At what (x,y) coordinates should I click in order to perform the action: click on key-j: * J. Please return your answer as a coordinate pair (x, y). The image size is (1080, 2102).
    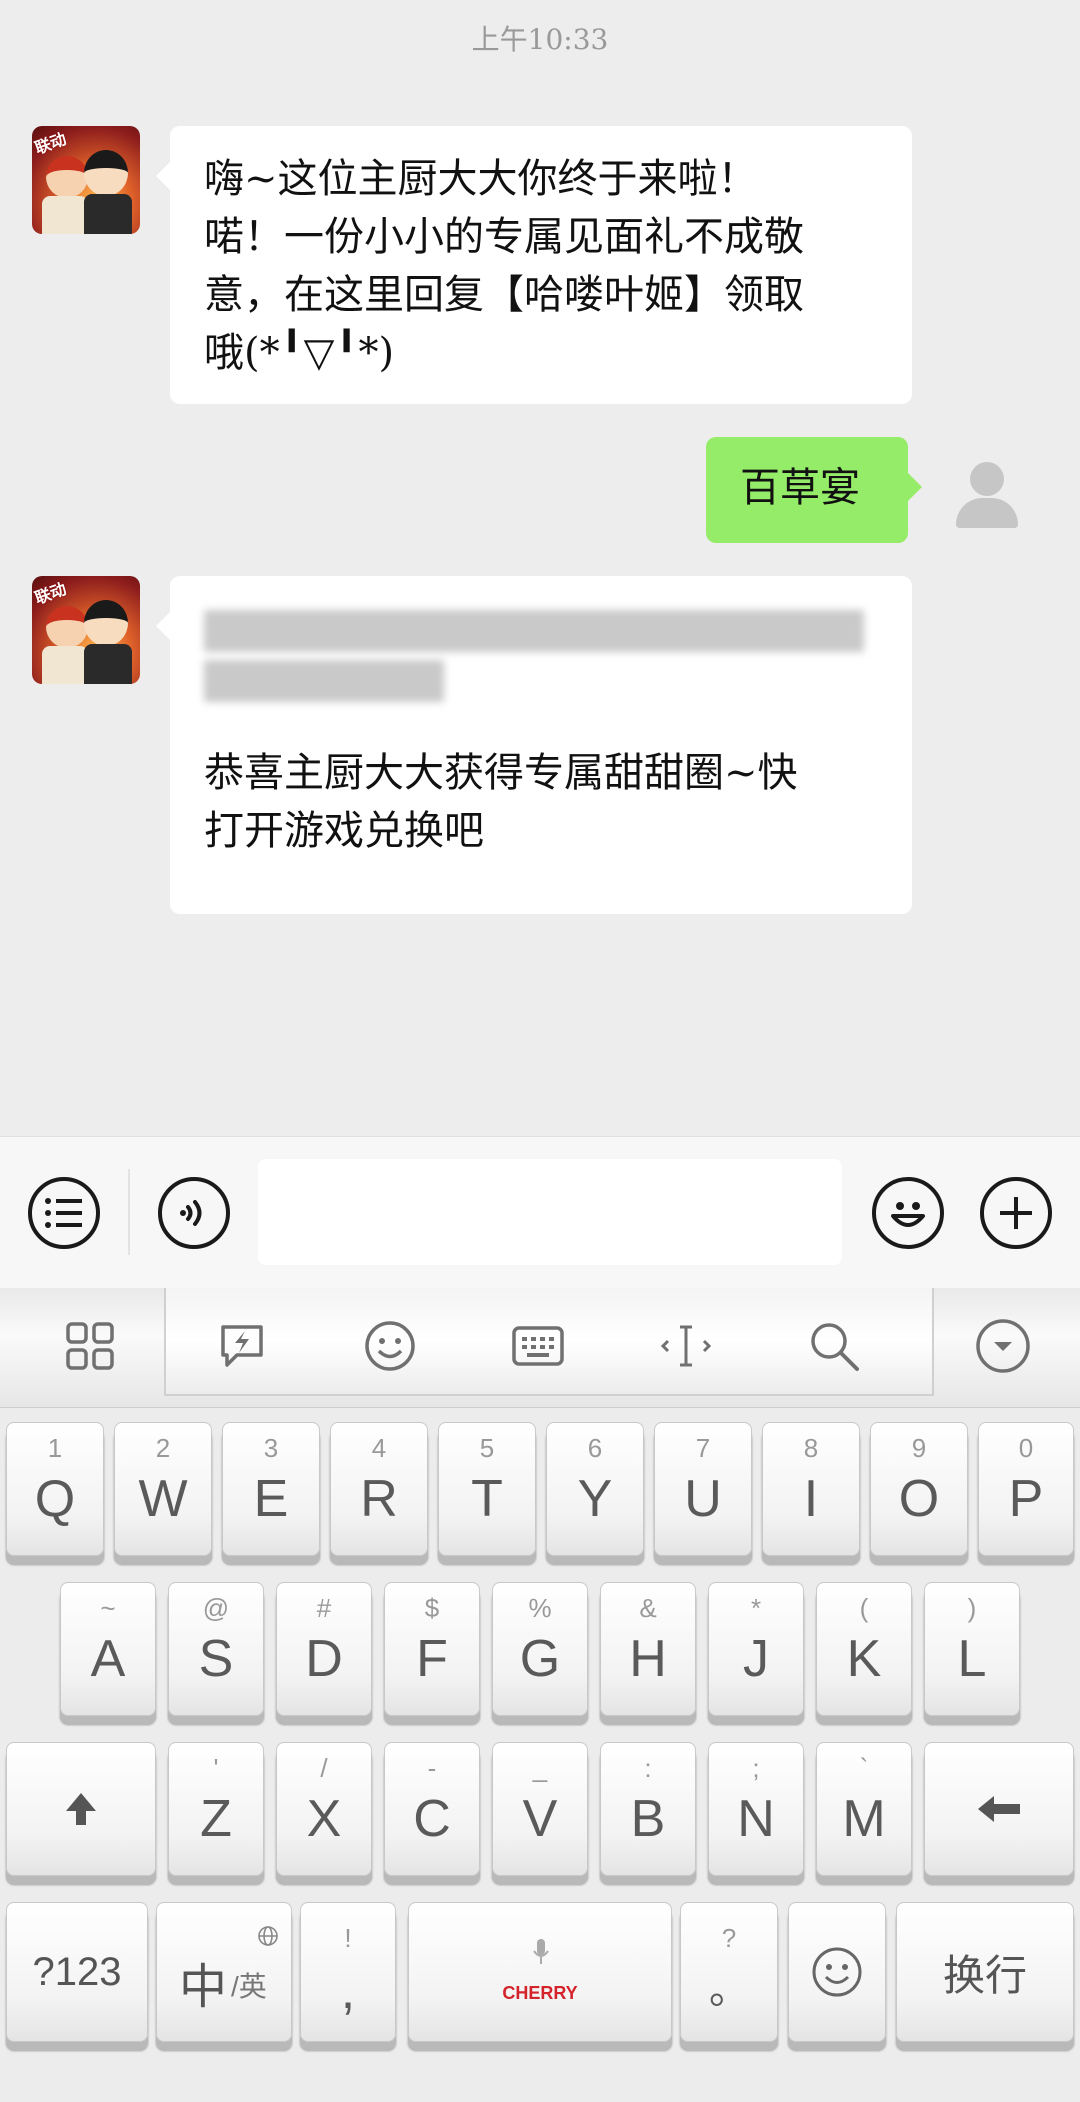
    Looking at the image, I should click on (756, 1649).